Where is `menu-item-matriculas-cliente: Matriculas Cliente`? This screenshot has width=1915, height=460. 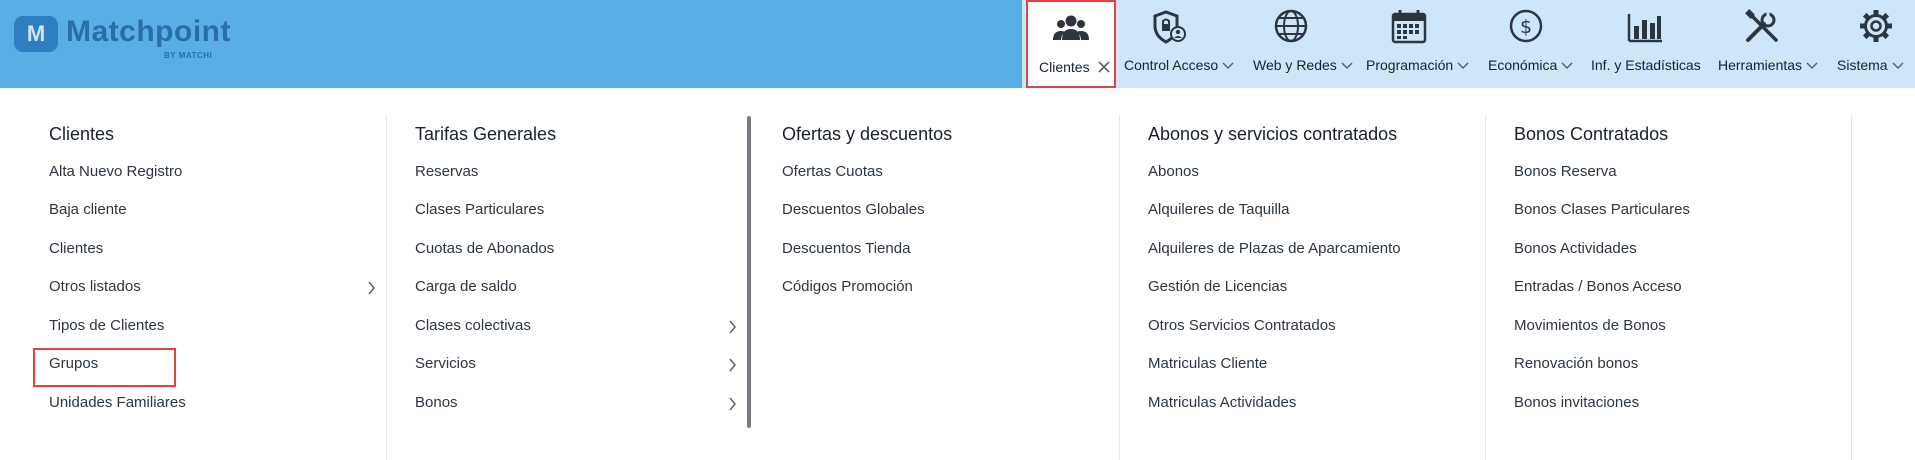 menu-item-matriculas-cliente: Matriculas Cliente is located at coordinates (1207, 363).